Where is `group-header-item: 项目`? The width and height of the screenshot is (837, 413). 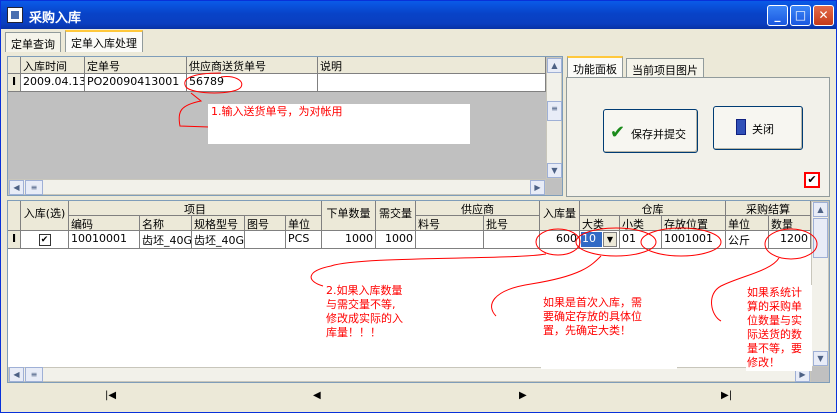
group-header-item: 项目 is located at coordinates (195, 208).